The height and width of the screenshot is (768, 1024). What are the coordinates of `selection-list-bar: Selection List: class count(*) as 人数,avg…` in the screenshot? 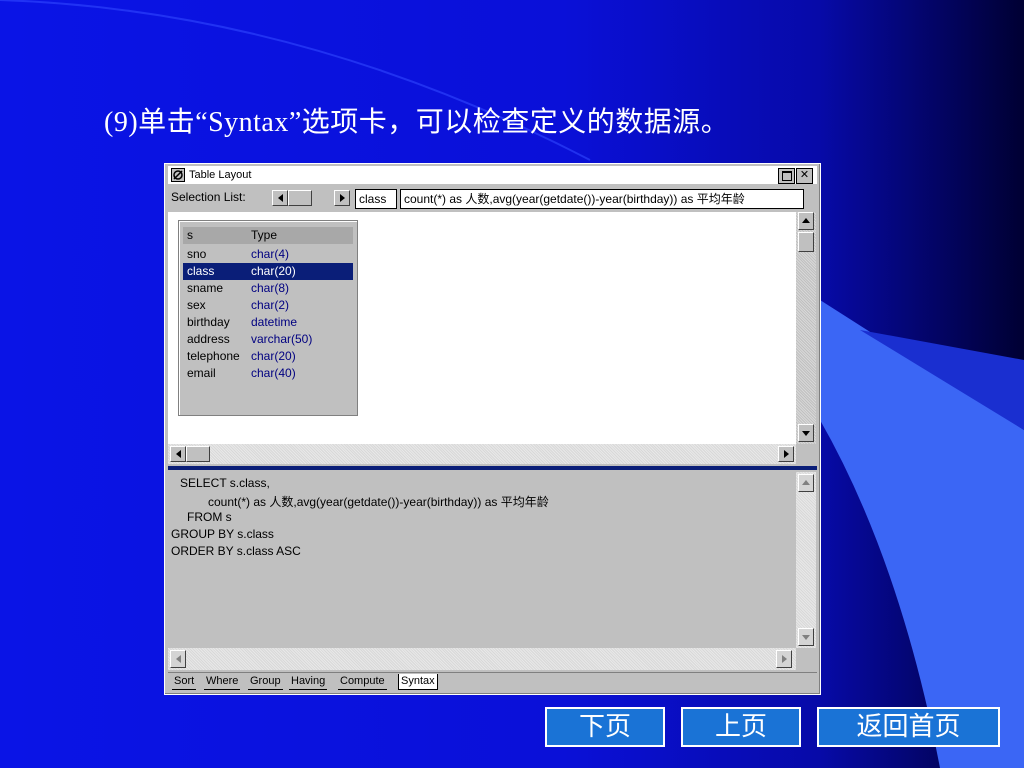 It's located at (492, 198).